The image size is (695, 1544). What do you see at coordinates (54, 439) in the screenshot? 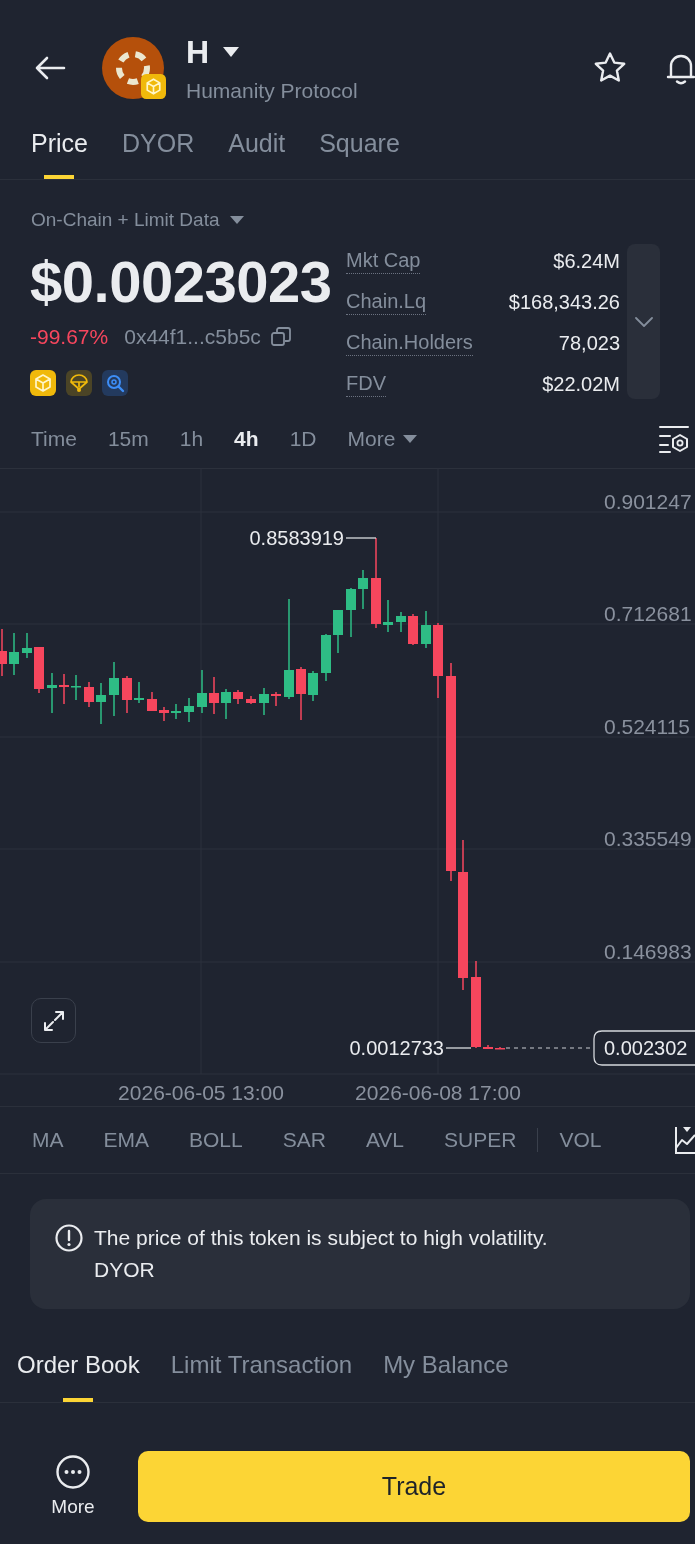
I see `interval-tab: Time` at bounding box center [54, 439].